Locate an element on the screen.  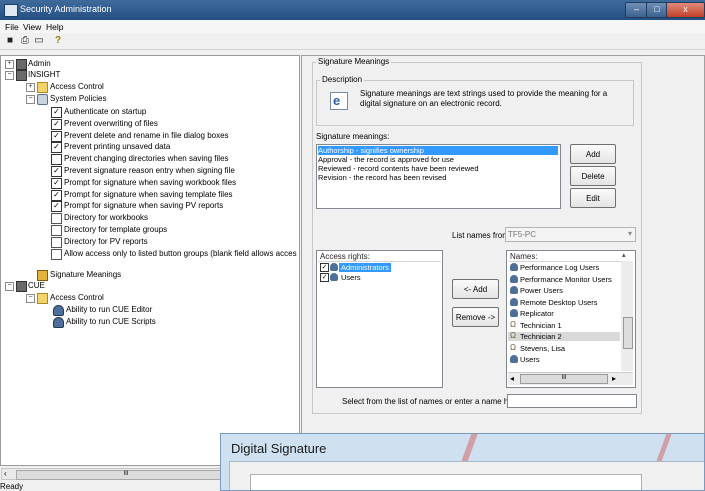
names-list-item: Ω Technician 1 is located at coordinates (564, 325).